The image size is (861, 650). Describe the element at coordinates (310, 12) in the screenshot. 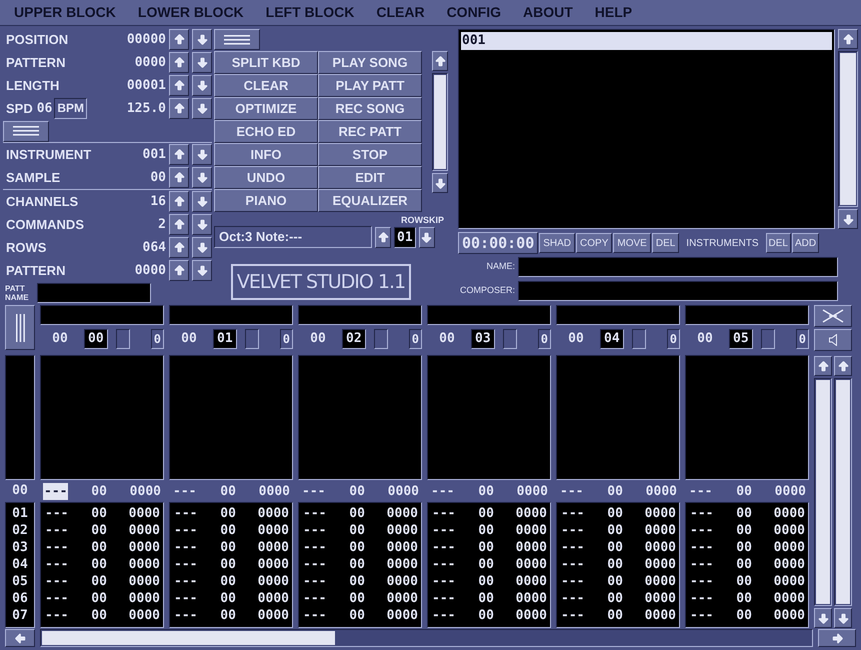

I see `menu-item: LEFT BLOCK` at that location.